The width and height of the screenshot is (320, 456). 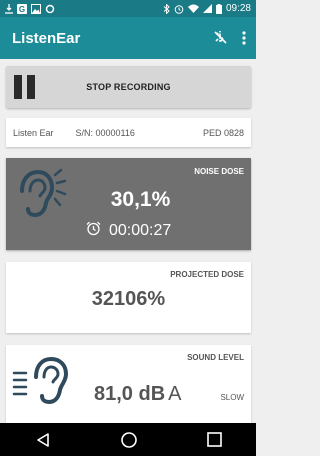 I want to click on noise-dose-timer: 00:00:27, so click(x=128, y=231).